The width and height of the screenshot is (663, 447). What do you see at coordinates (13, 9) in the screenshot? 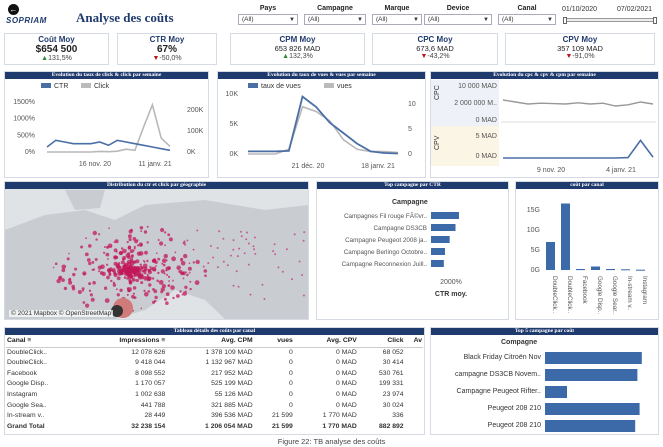
I see `back-arrow-icon: ←` at bounding box center [13, 9].